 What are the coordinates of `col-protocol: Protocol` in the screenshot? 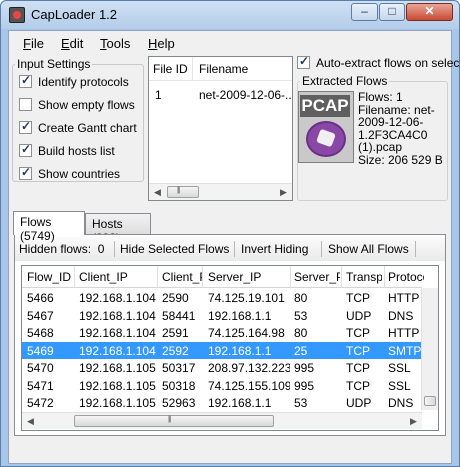 It's located at (406, 277).